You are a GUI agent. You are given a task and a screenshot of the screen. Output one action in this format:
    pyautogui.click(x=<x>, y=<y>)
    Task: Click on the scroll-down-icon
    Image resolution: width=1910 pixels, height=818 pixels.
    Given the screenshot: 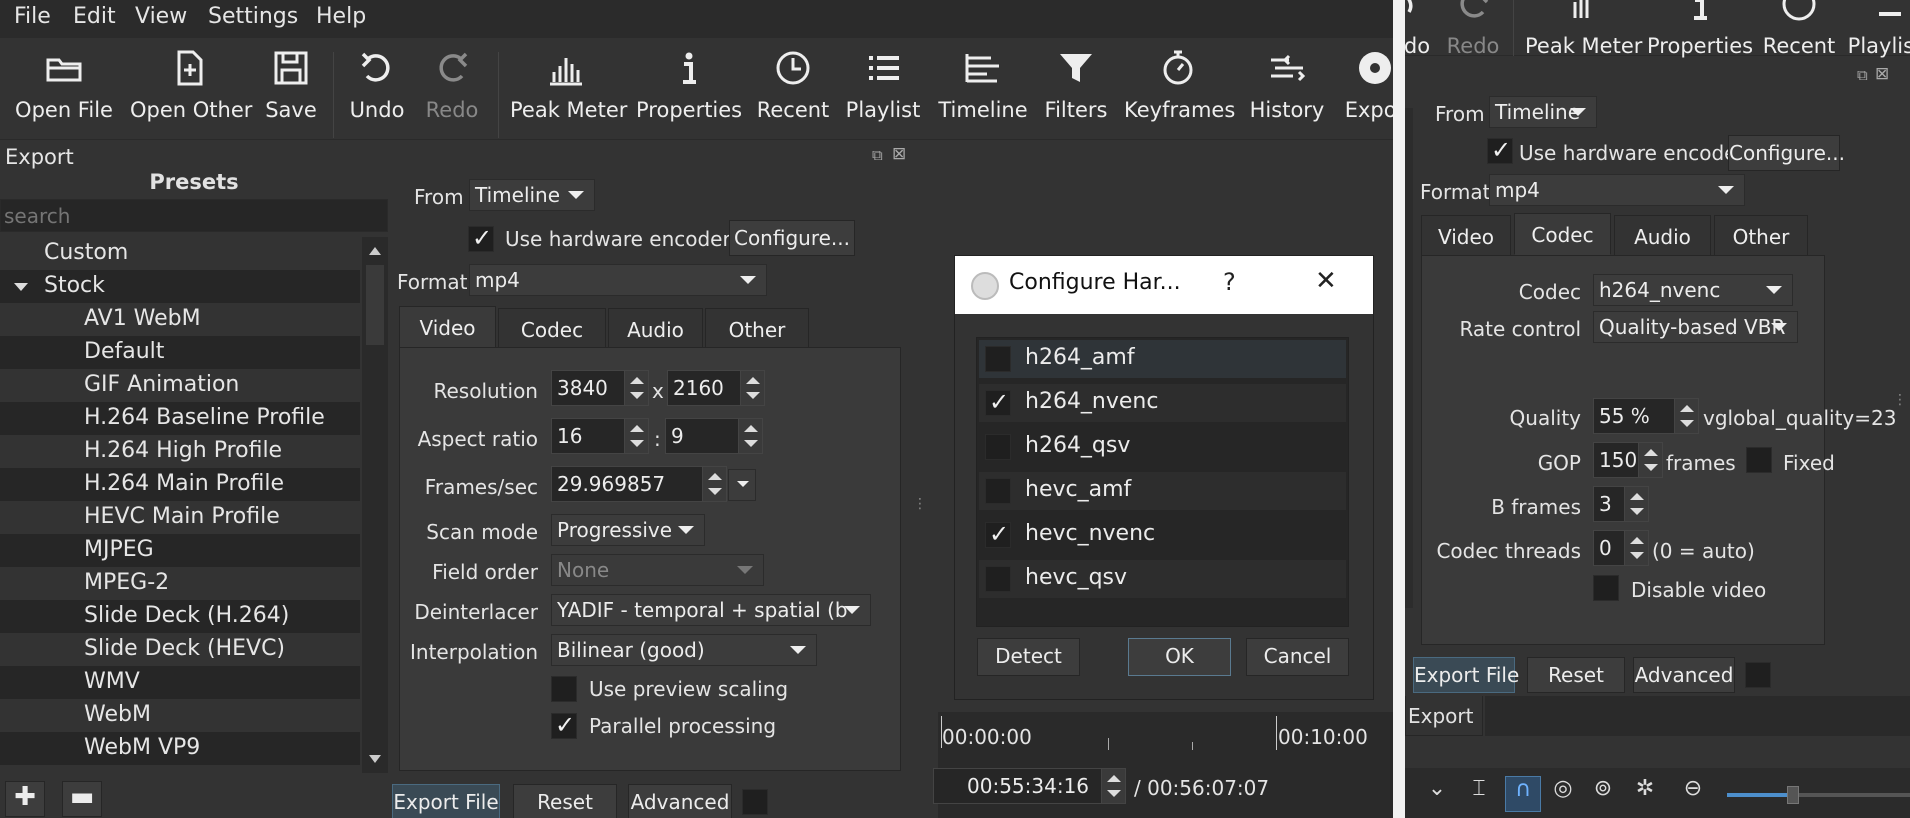 What is the action you would take?
    pyautogui.click(x=375, y=759)
    